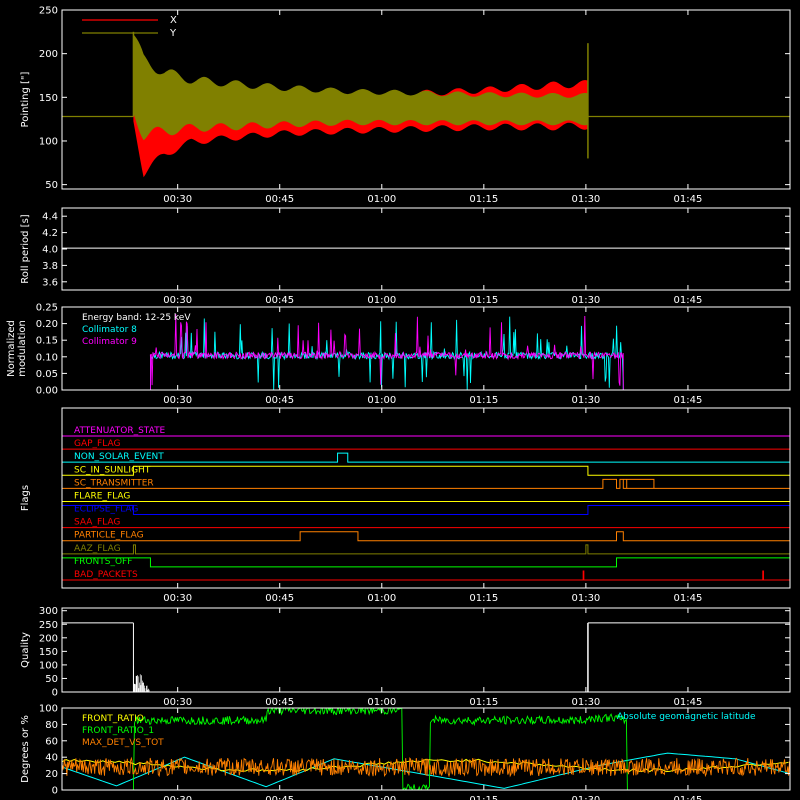  I want to click on y-tick-label: 80, so click(51, 725).